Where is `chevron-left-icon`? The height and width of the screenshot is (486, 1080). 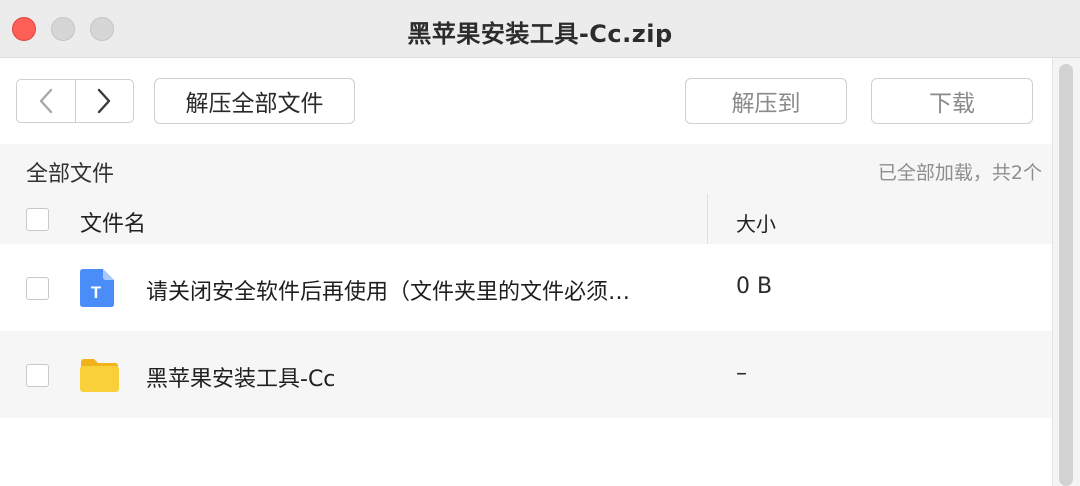
chevron-left-icon is located at coordinates (45, 101).